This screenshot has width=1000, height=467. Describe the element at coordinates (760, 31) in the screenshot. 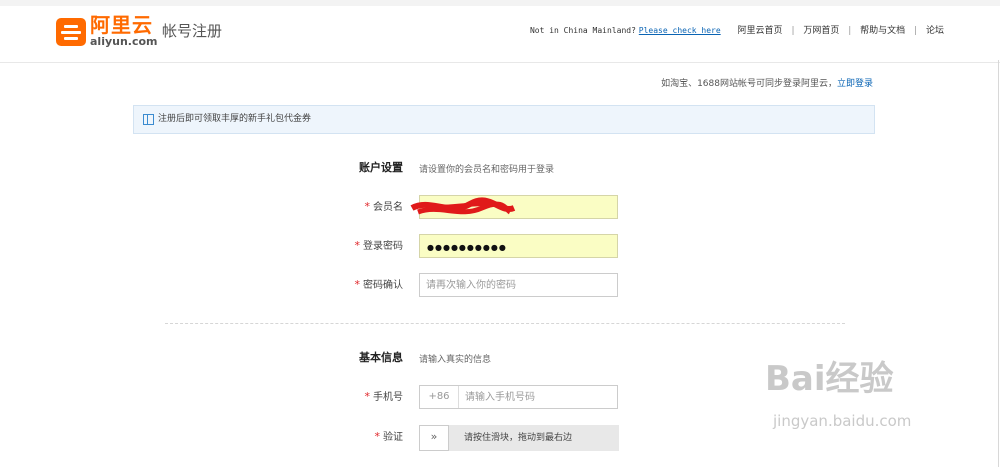

I see `nav-link-aliyun-home: 阿里云首页` at that location.